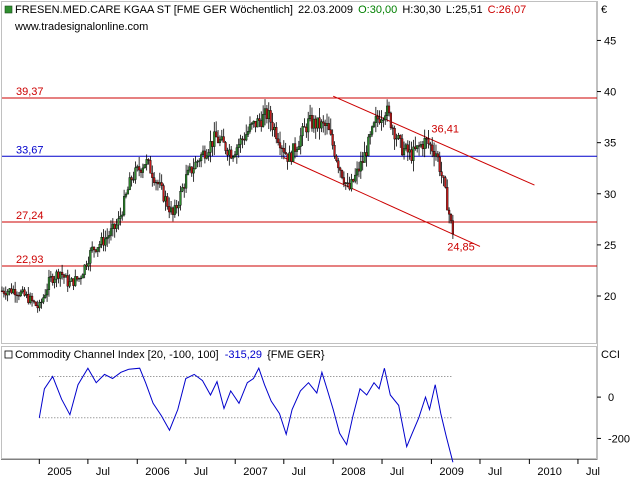 This screenshot has width=640, height=480. I want to click on time-tick-label: 2005, so click(59, 472).